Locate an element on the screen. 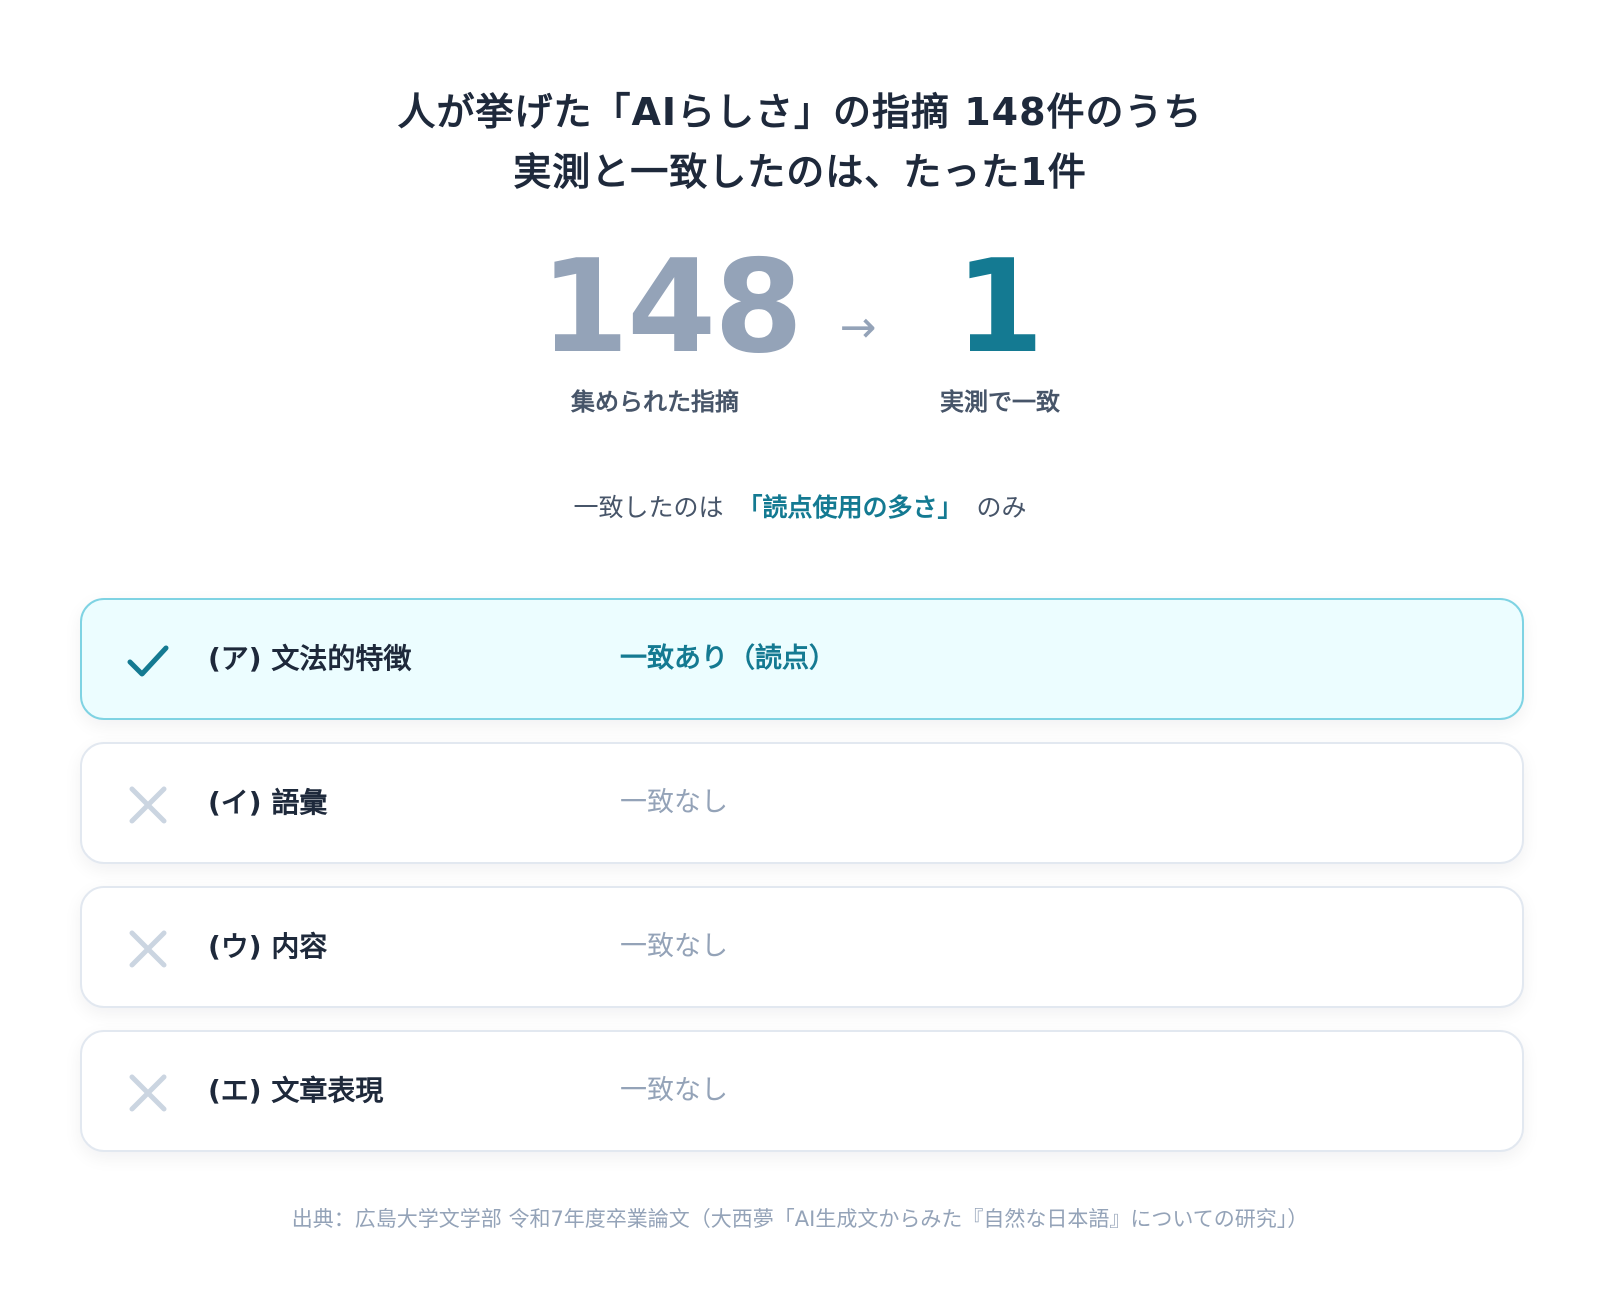 The width and height of the screenshot is (1600, 1314). summary-line: 一致したのは 「読点使用の多さ」 のみ is located at coordinates (800, 508).